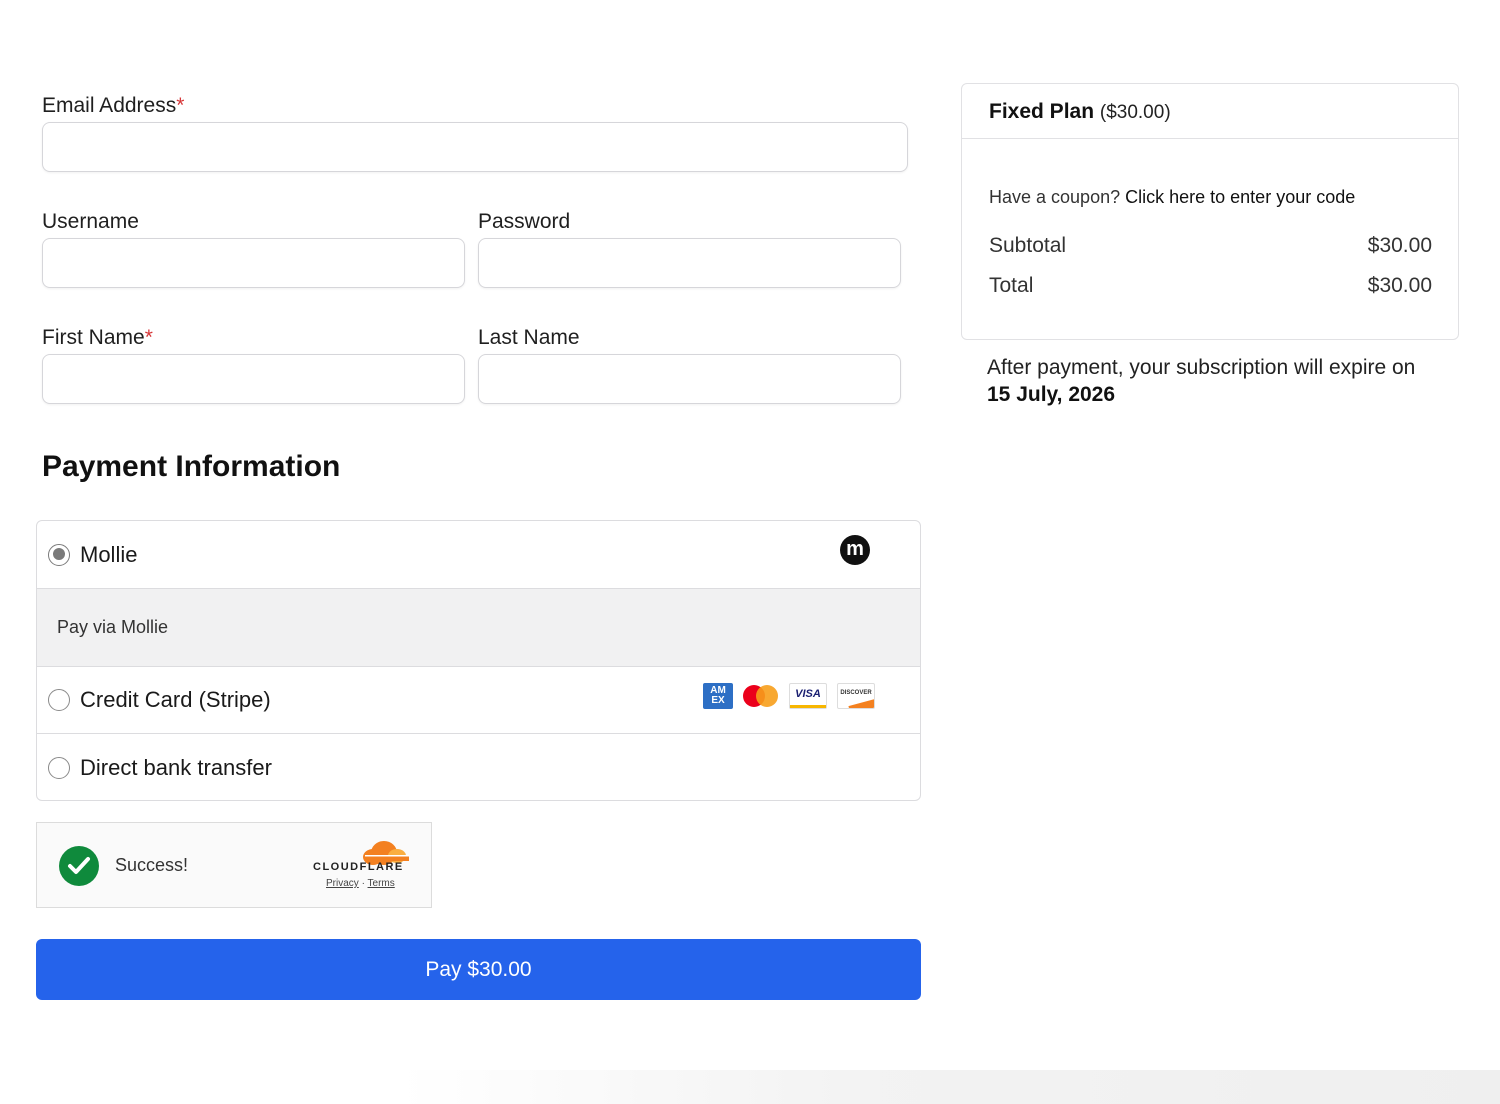  Describe the element at coordinates (478, 767) in the screenshot. I see `payment-option-bank-transfer: Direct bank transfer` at that location.